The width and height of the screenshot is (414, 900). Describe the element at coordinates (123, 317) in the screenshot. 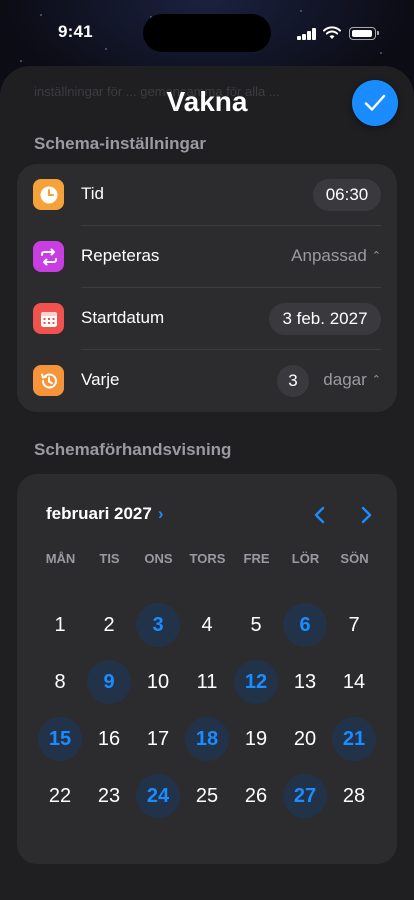

I see `start-date-label: Startdatum` at that location.